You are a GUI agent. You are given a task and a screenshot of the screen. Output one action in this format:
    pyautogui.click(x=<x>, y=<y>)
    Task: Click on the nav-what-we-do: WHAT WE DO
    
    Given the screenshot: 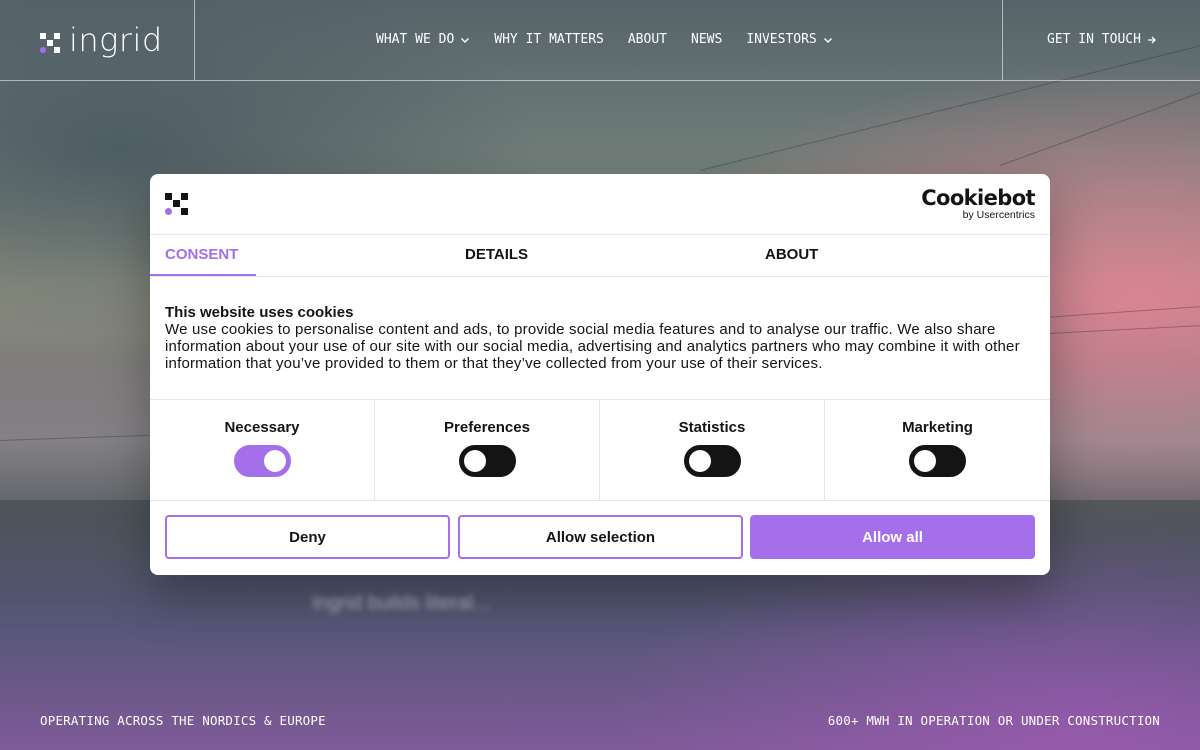 What is the action you would take?
    pyautogui.click(x=423, y=40)
    